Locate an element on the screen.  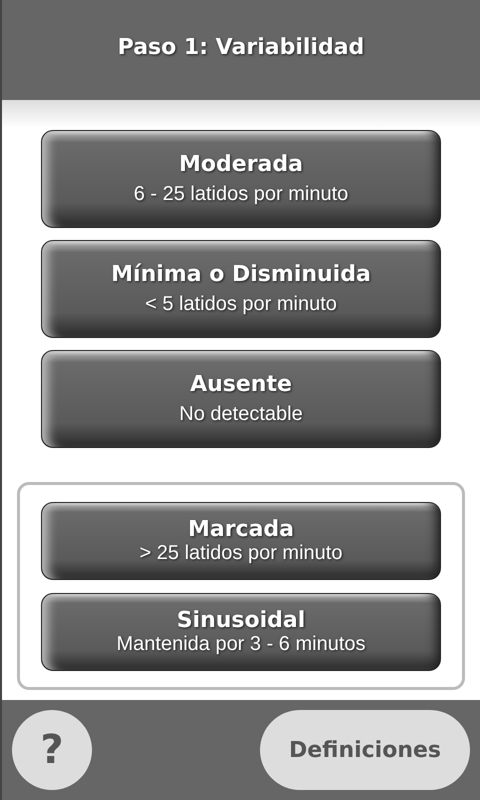
definitions-button: Definiciones is located at coordinates (365, 750).